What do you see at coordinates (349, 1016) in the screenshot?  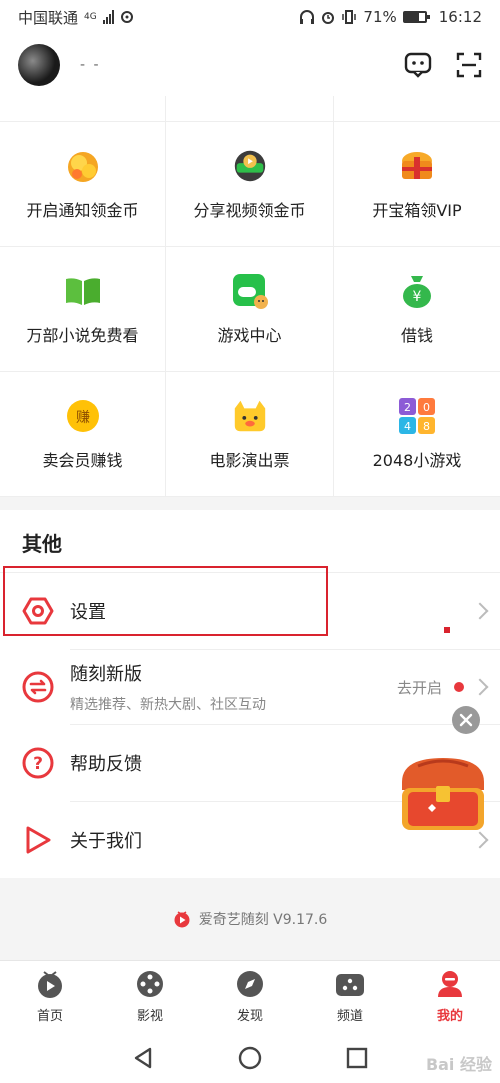 I see `tab-label: 频道` at bounding box center [349, 1016].